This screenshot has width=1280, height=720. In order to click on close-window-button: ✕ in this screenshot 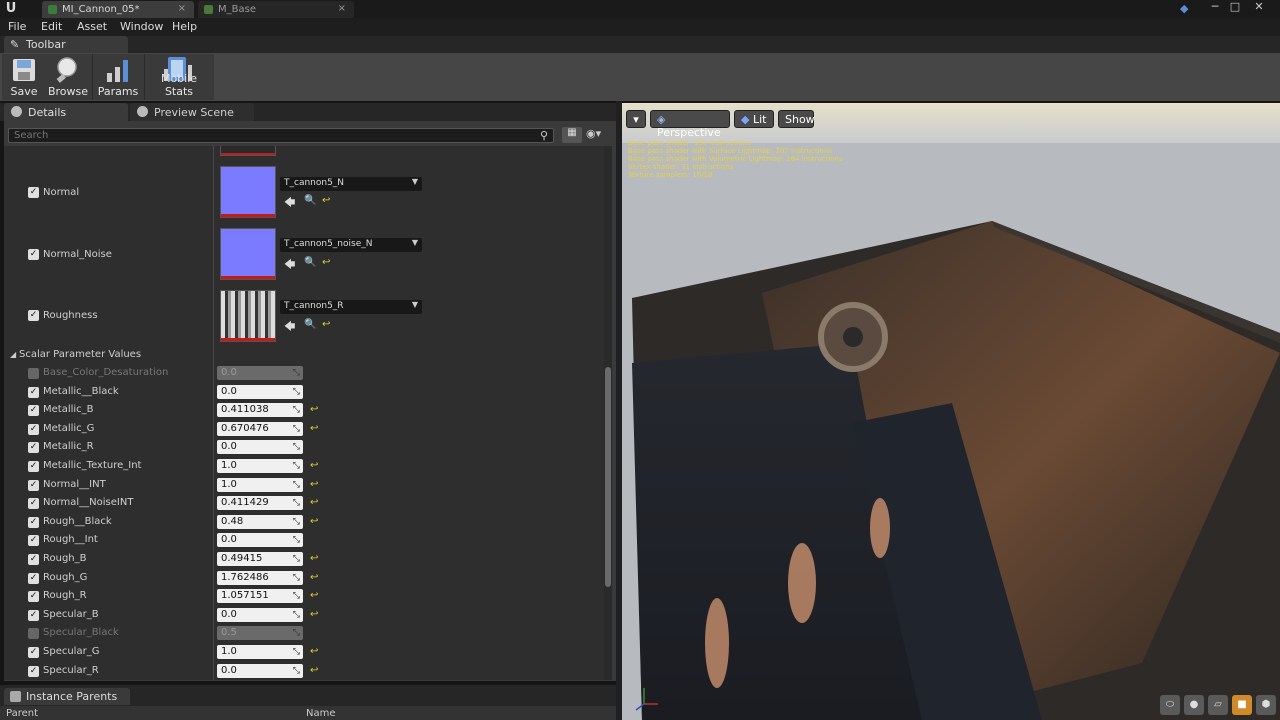, I will do `click(1259, 7)`.